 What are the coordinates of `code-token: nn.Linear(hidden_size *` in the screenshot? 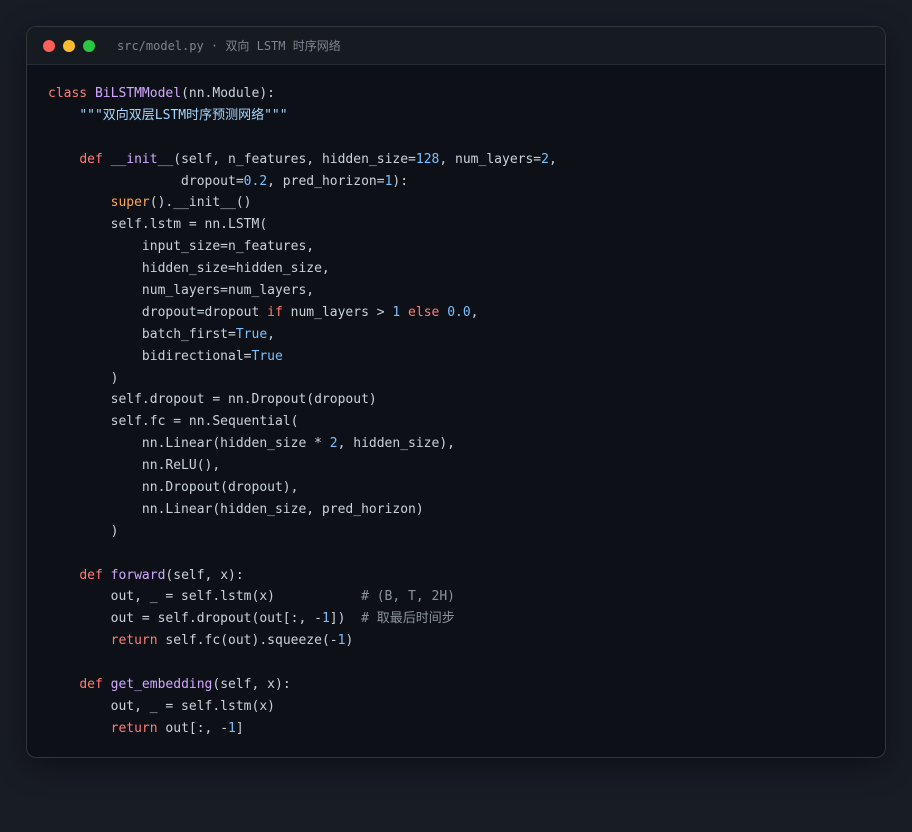 It's located at (189, 444).